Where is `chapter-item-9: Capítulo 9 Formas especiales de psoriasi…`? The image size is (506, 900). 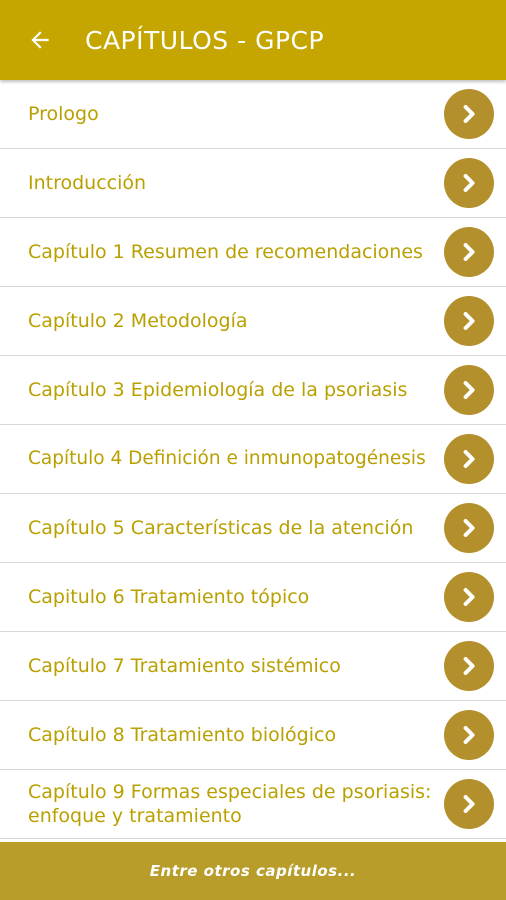
chapter-item-9: Capítulo 9 Formas especiales de psoriasi… is located at coordinates (253, 804).